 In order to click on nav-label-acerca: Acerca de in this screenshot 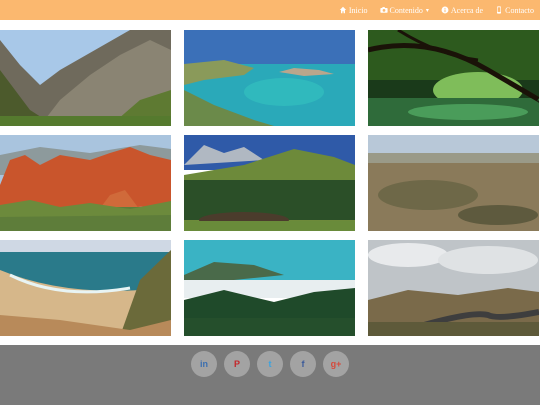, I will do `click(467, 10)`.